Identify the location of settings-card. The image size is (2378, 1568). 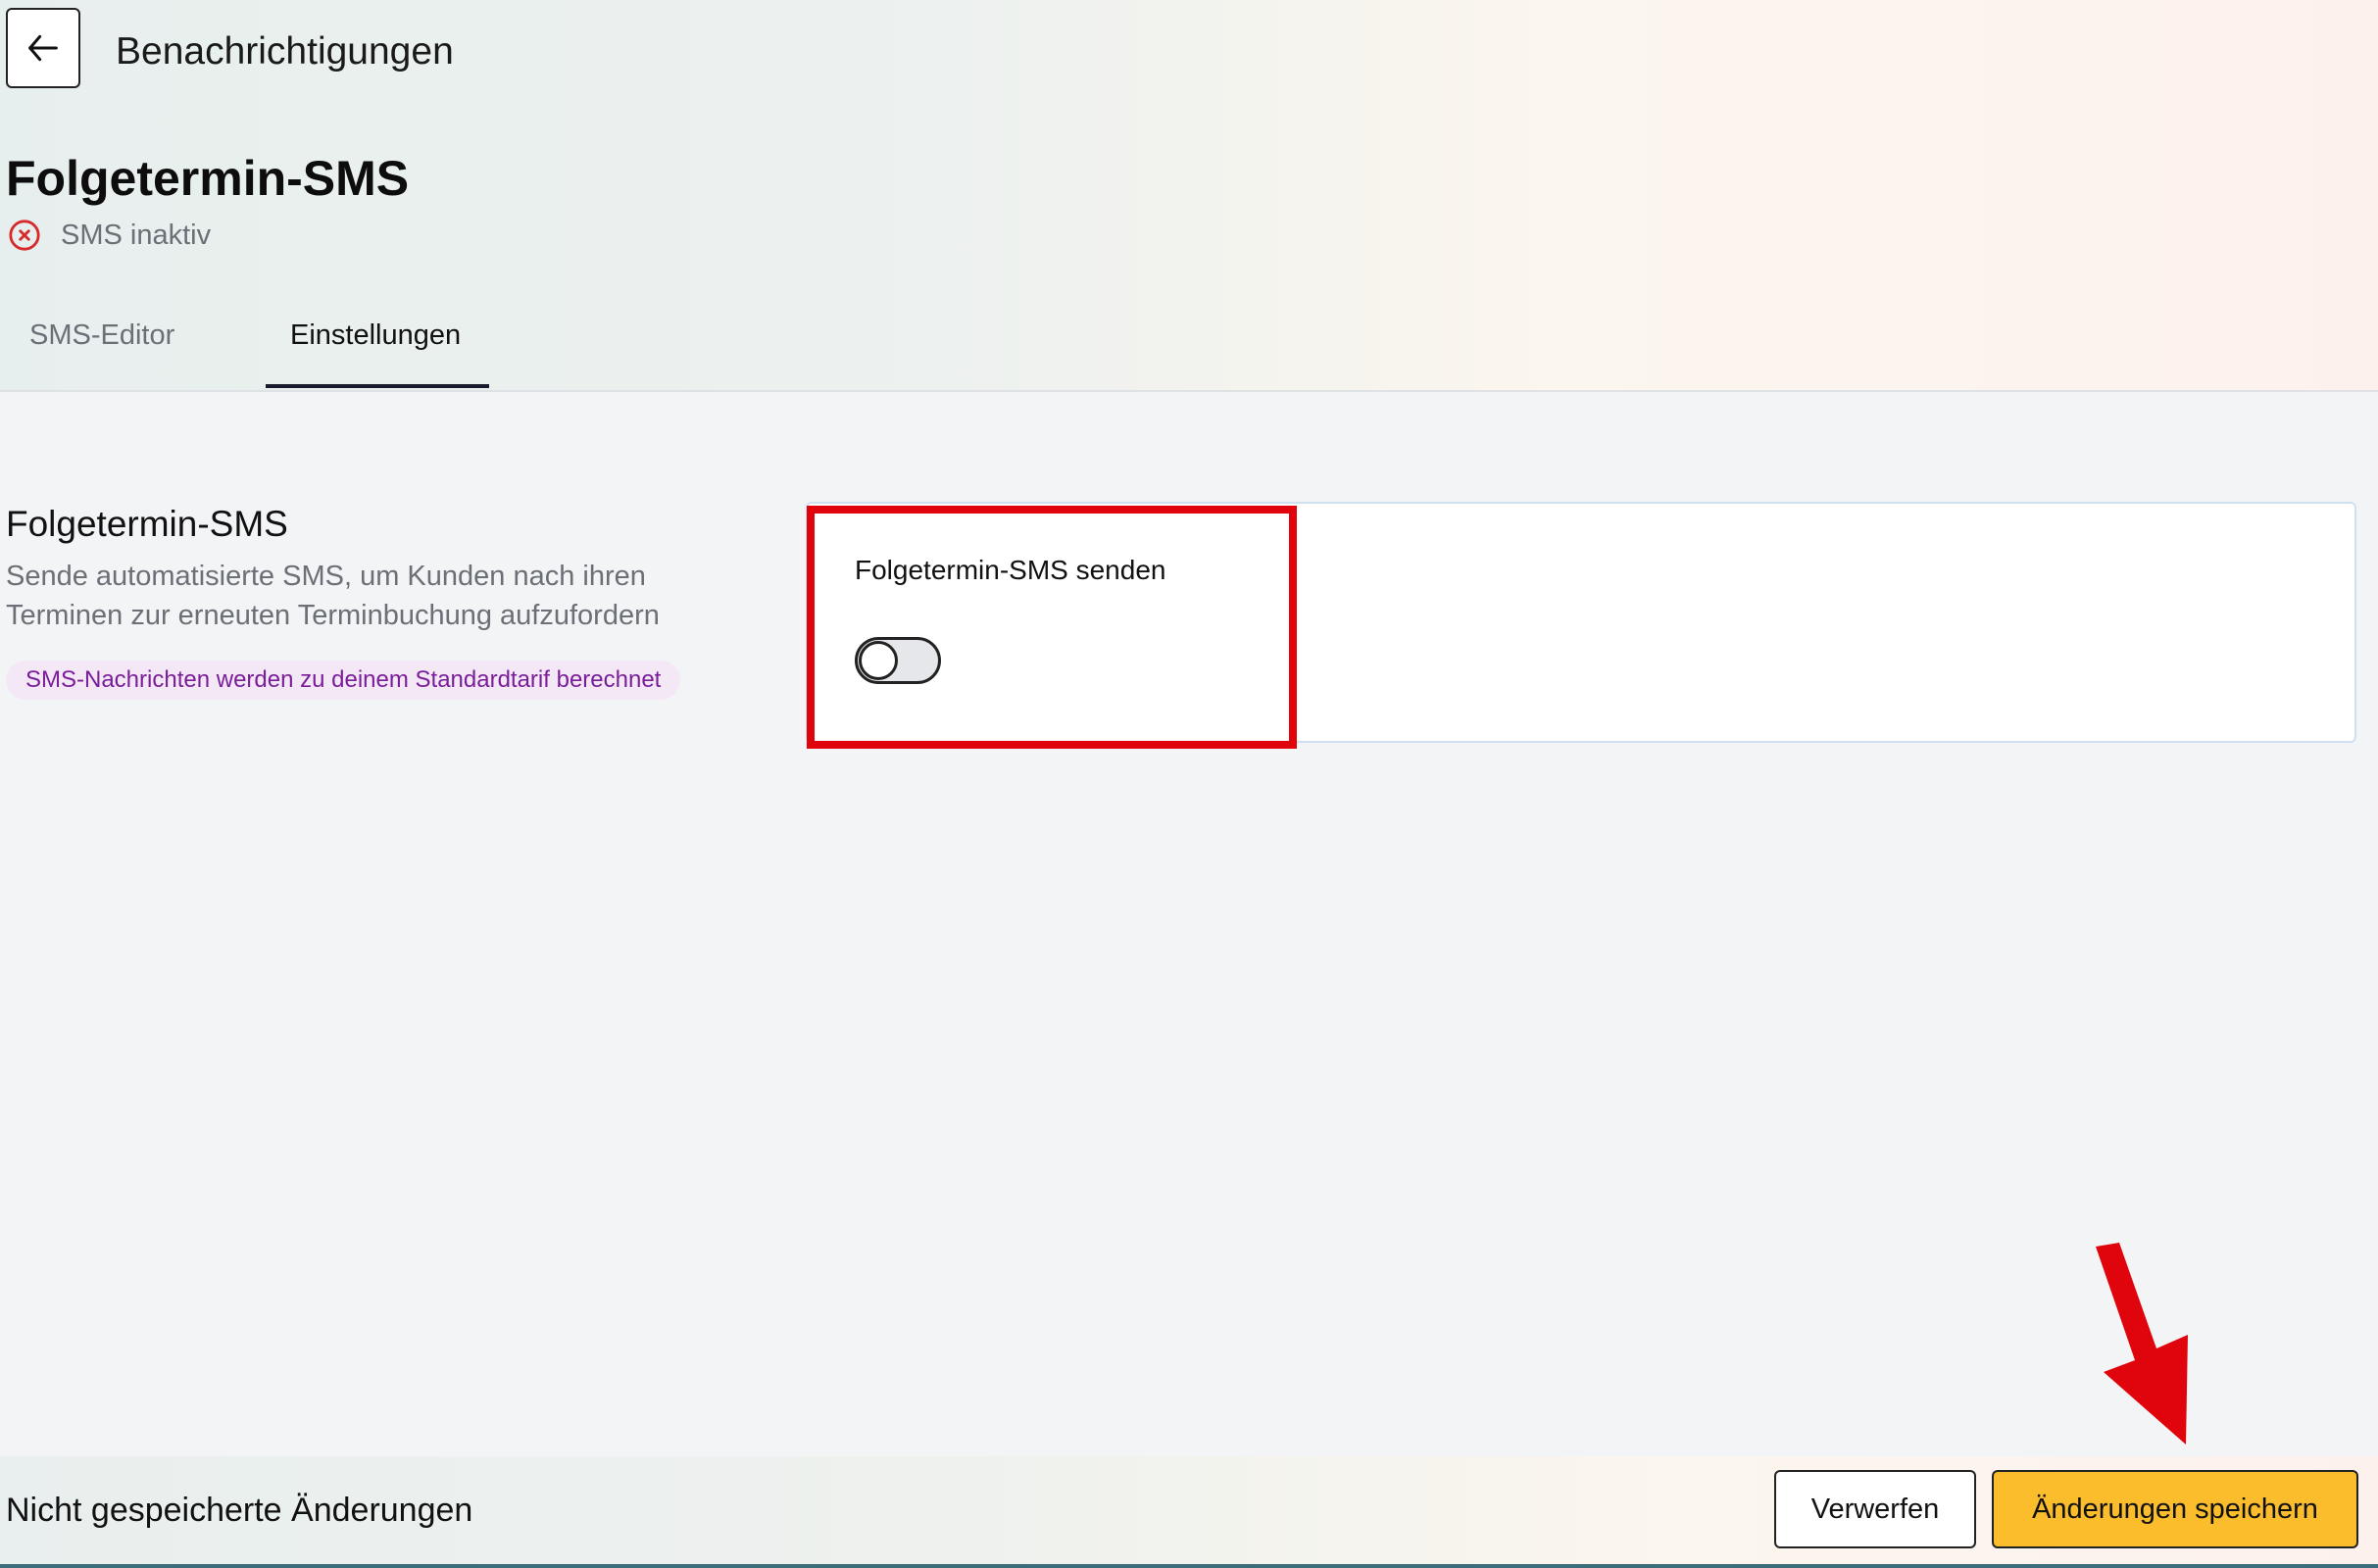
(1581, 622).